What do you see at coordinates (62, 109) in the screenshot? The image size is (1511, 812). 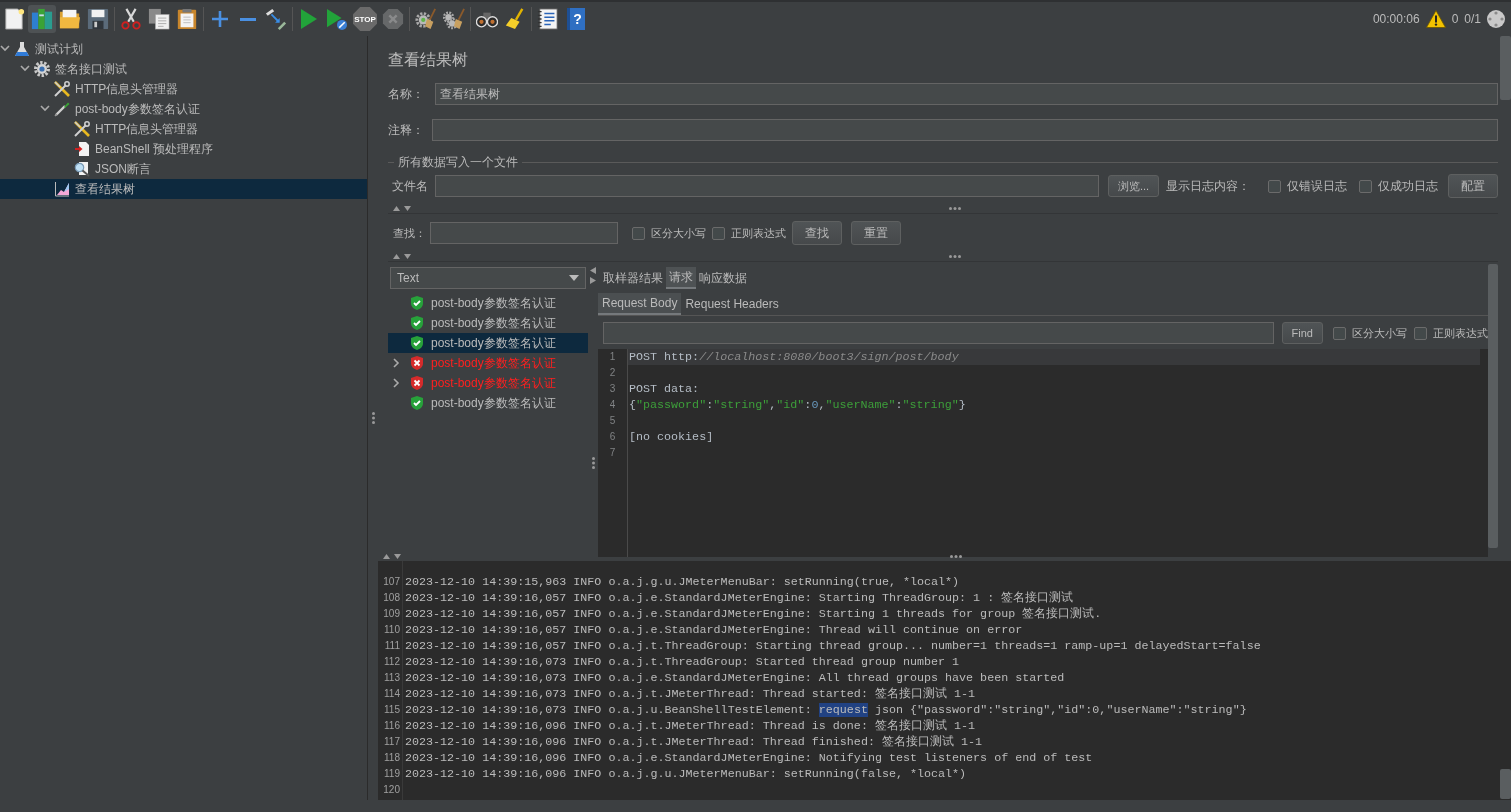 I see `pipette-icon` at bounding box center [62, 109].